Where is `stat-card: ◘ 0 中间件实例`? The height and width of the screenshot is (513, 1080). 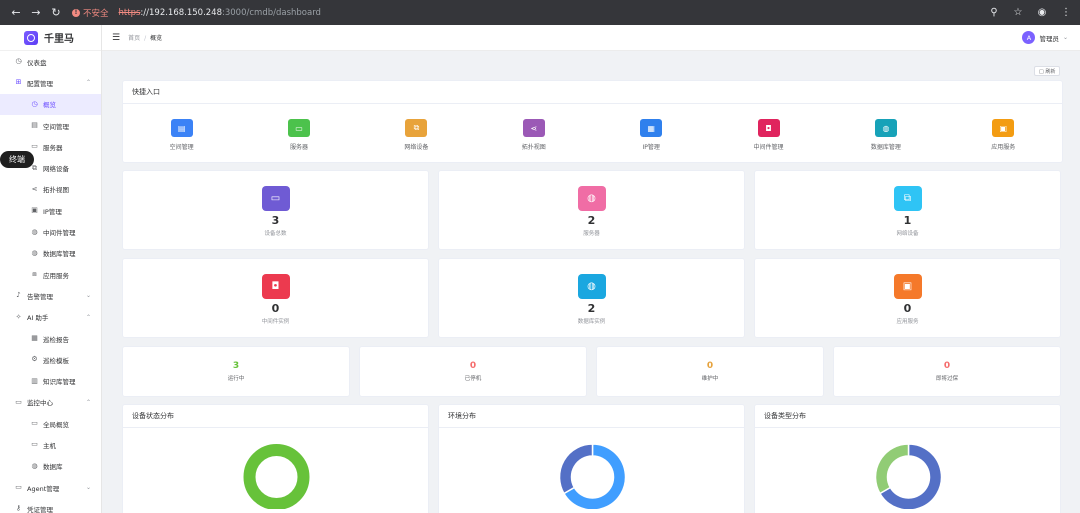 stat-card: ◘ 0 中间件实例 is located at coordinates (275, 298).